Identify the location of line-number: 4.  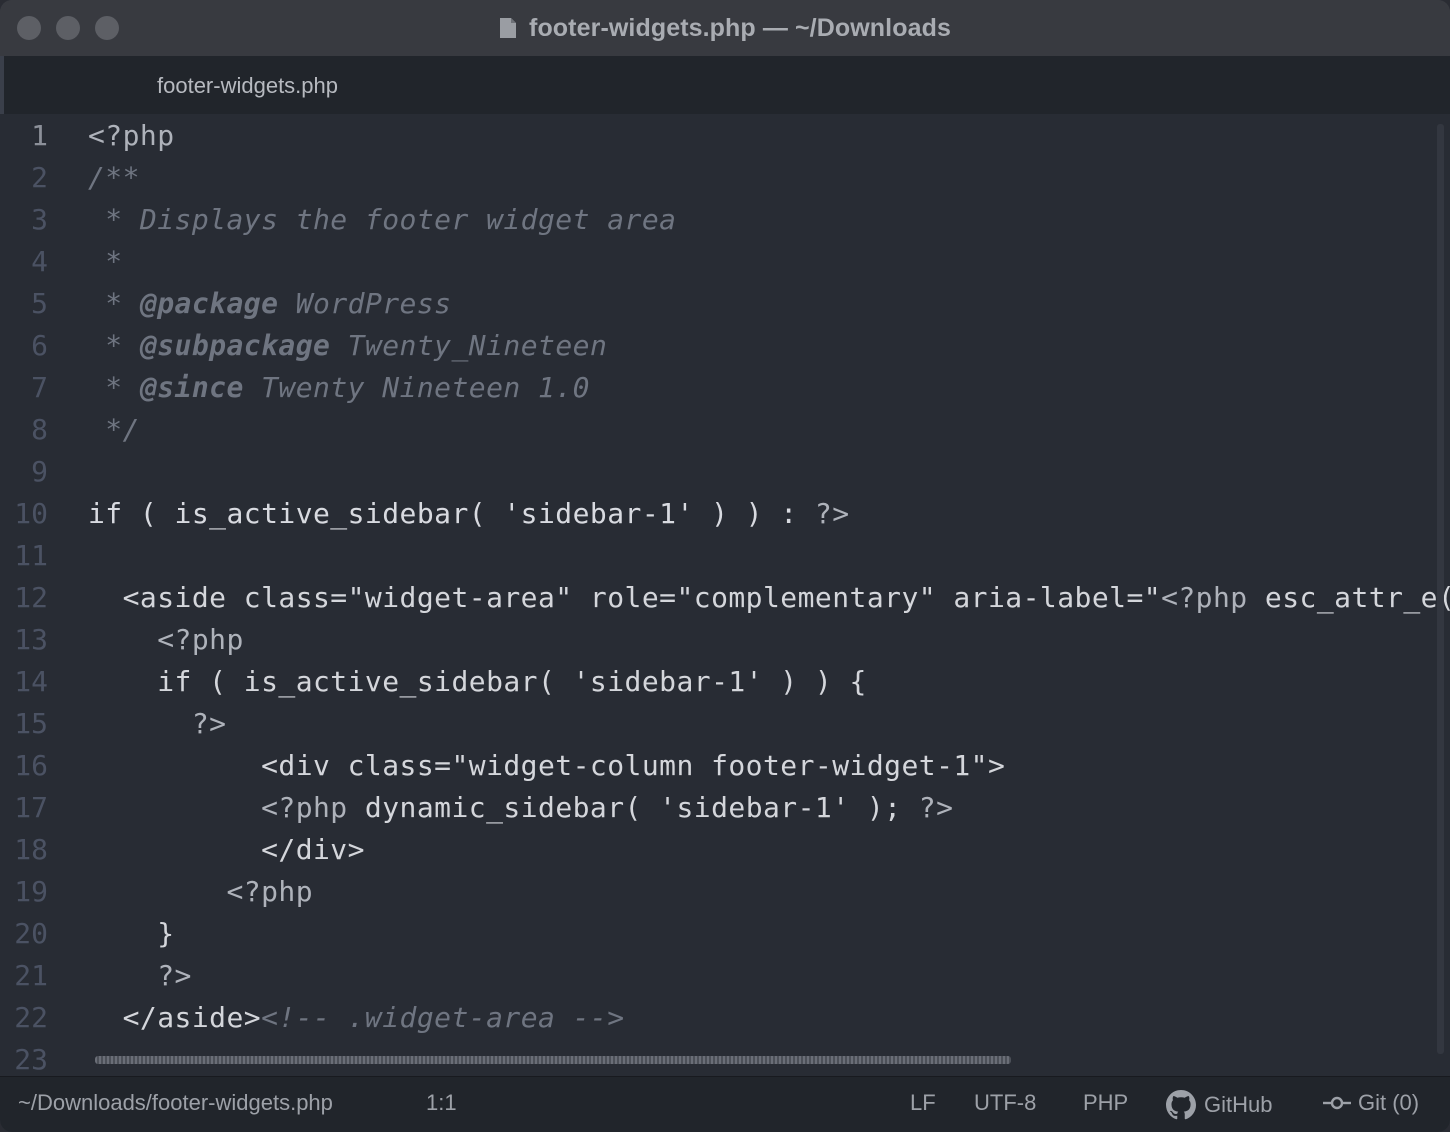
(24, 262).